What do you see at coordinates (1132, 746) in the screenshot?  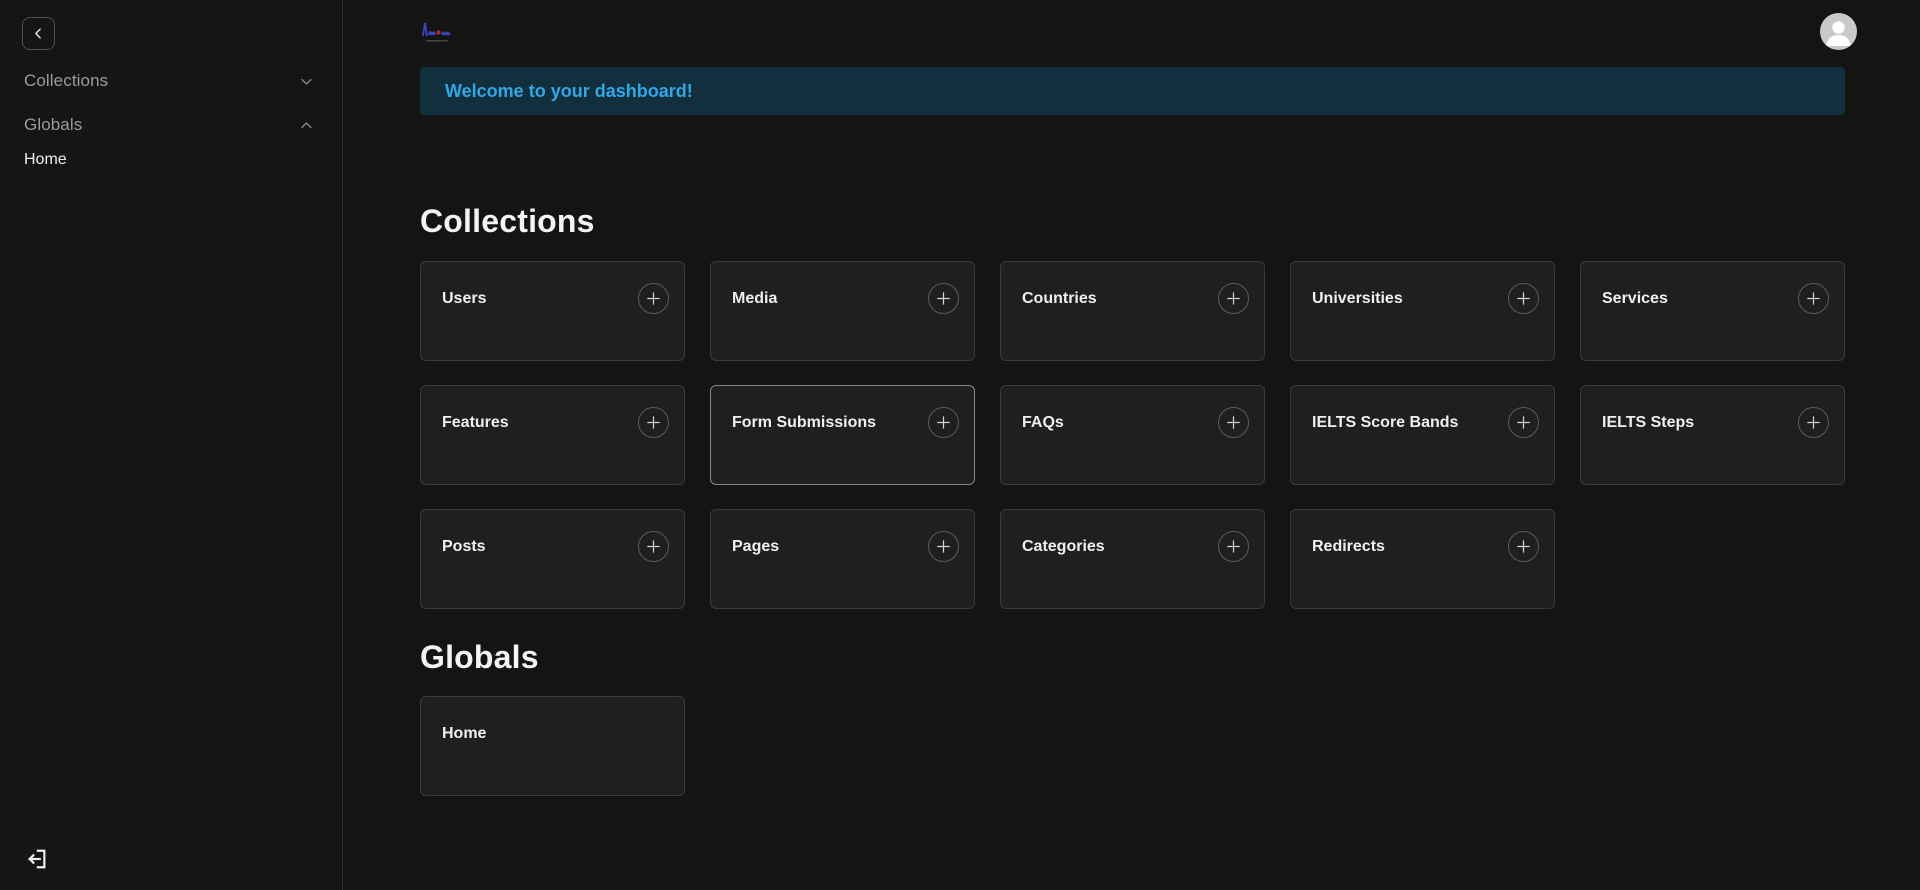 I see `globals-card-grid: Home` at bounding box center [1132, 746].